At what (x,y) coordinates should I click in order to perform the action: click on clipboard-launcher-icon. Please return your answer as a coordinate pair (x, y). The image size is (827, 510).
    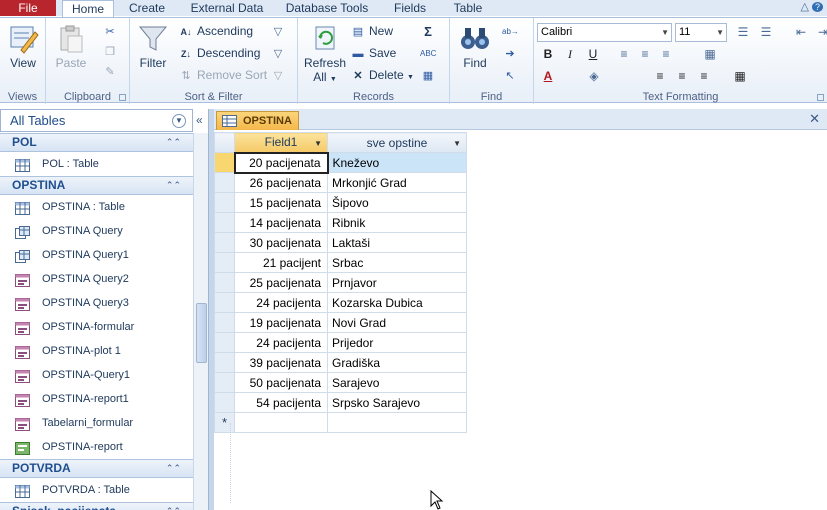
    Looking at the image, I should click on (122, 97).